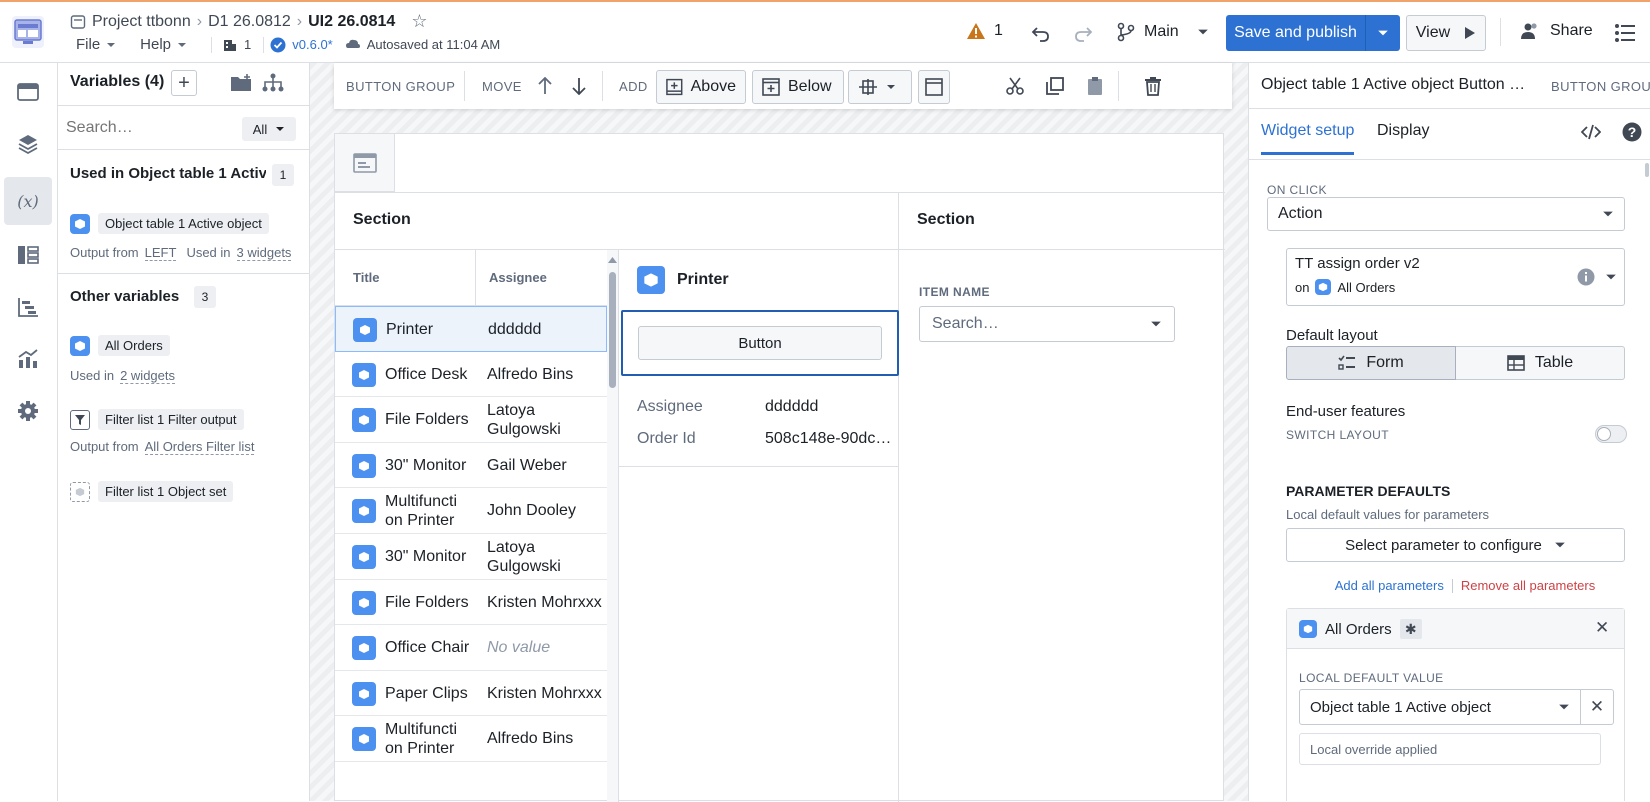 This screenshot has width=1650, height=802. I want to click on variable-filter-output: Filter list 1 Filter output, so click(157, 419).